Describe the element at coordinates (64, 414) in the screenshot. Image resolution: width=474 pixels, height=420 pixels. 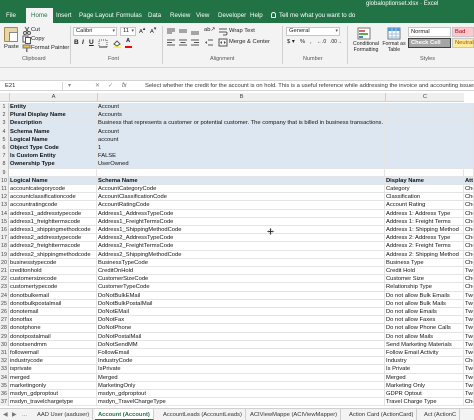
I see `sheet-tab-aad-user: AAD User (aaduser)` at that location.